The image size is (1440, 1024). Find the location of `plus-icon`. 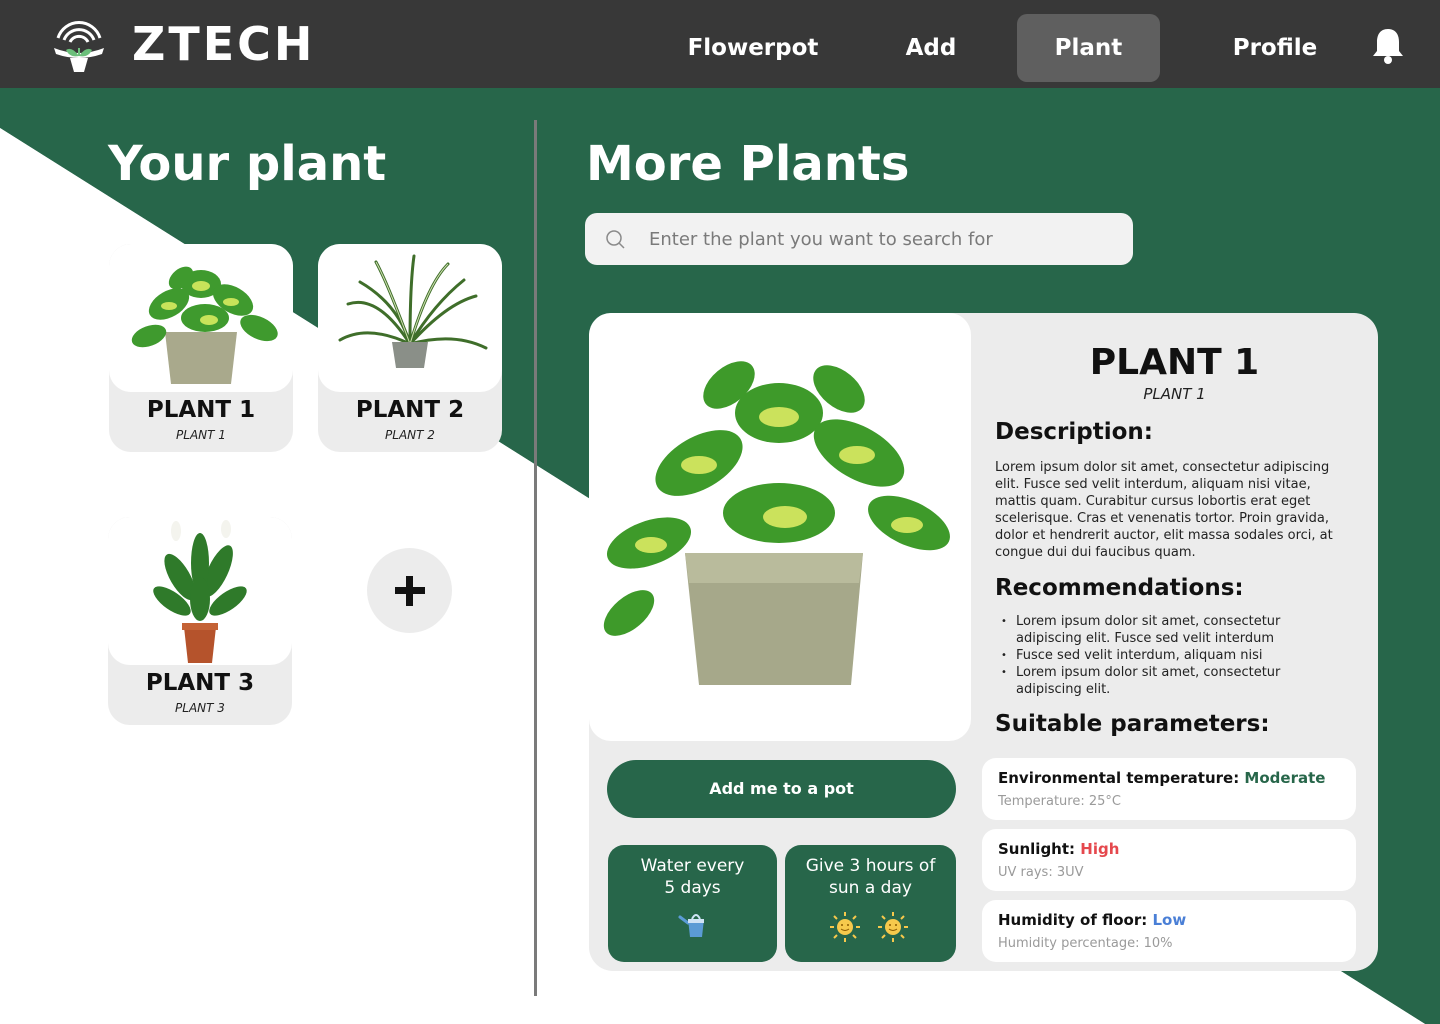

plus-icon is located at coordinates (410, 591).